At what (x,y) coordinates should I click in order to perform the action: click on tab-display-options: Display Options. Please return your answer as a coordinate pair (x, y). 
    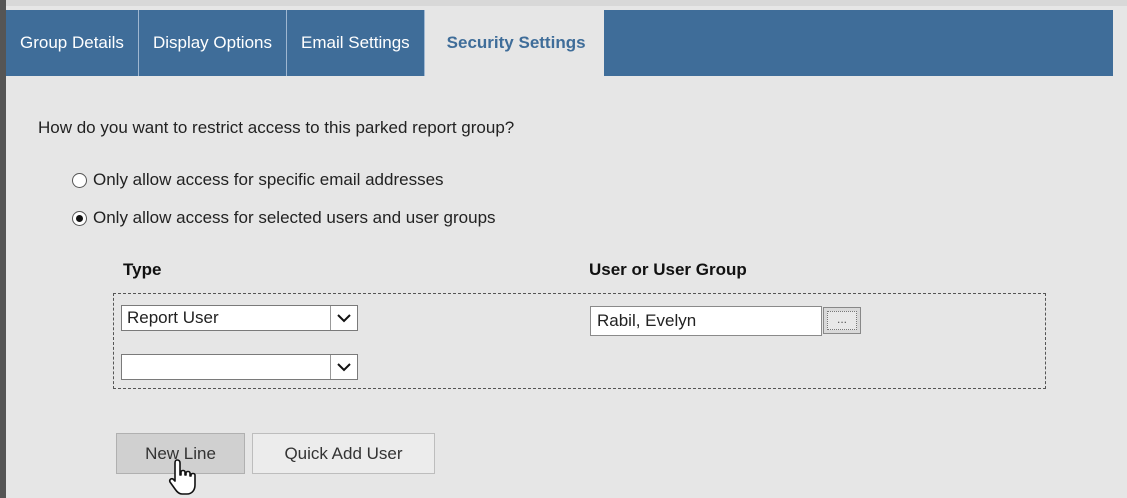
    Looking at the image, I should click on (213, 43).